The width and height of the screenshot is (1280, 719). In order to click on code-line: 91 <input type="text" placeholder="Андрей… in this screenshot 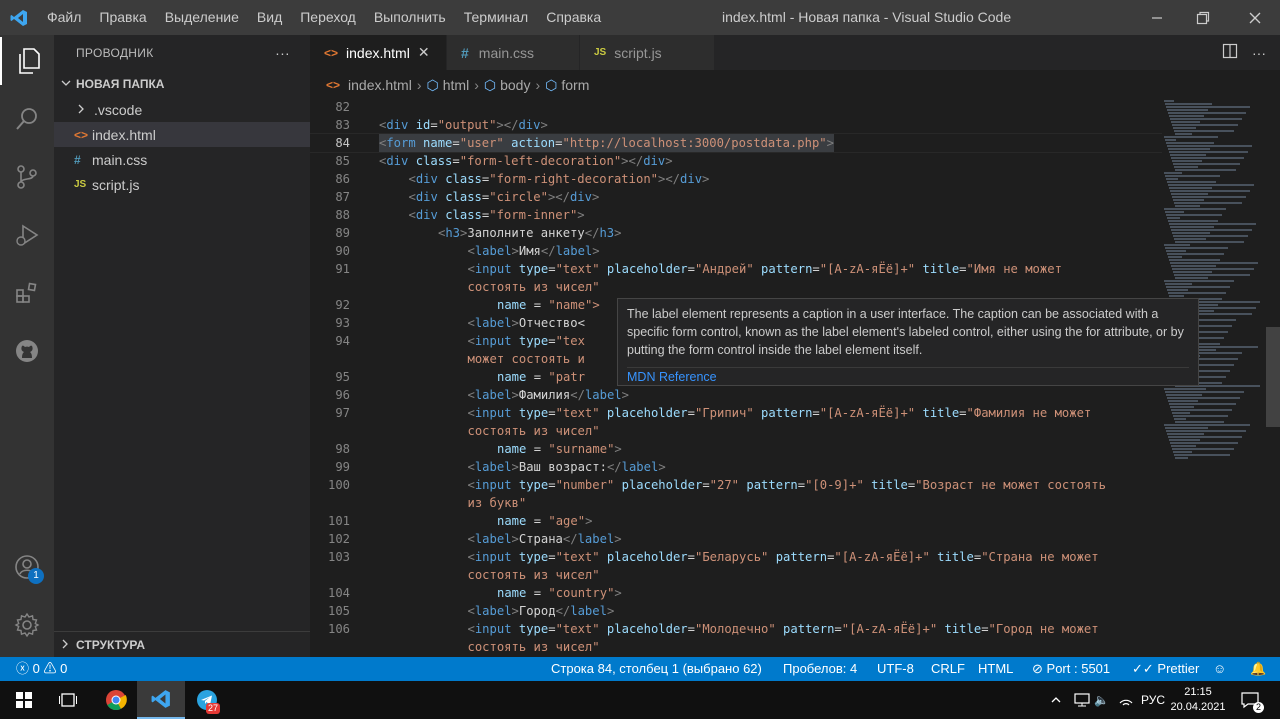, I will do `click(736, 269)`.